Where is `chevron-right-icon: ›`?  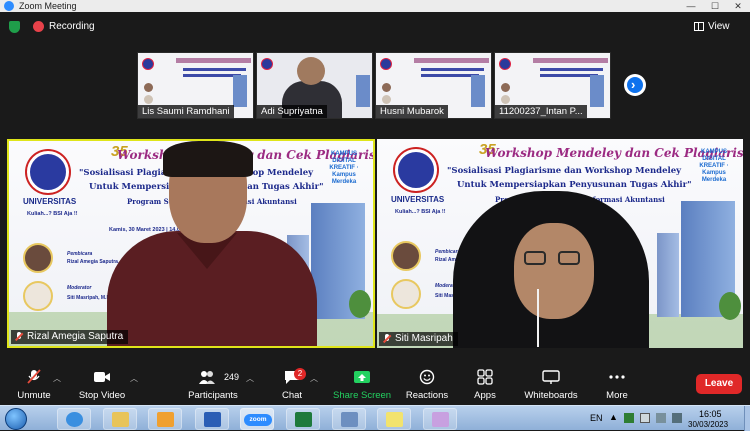 chevron-right-icon: › is located at coordinates (633, 84).